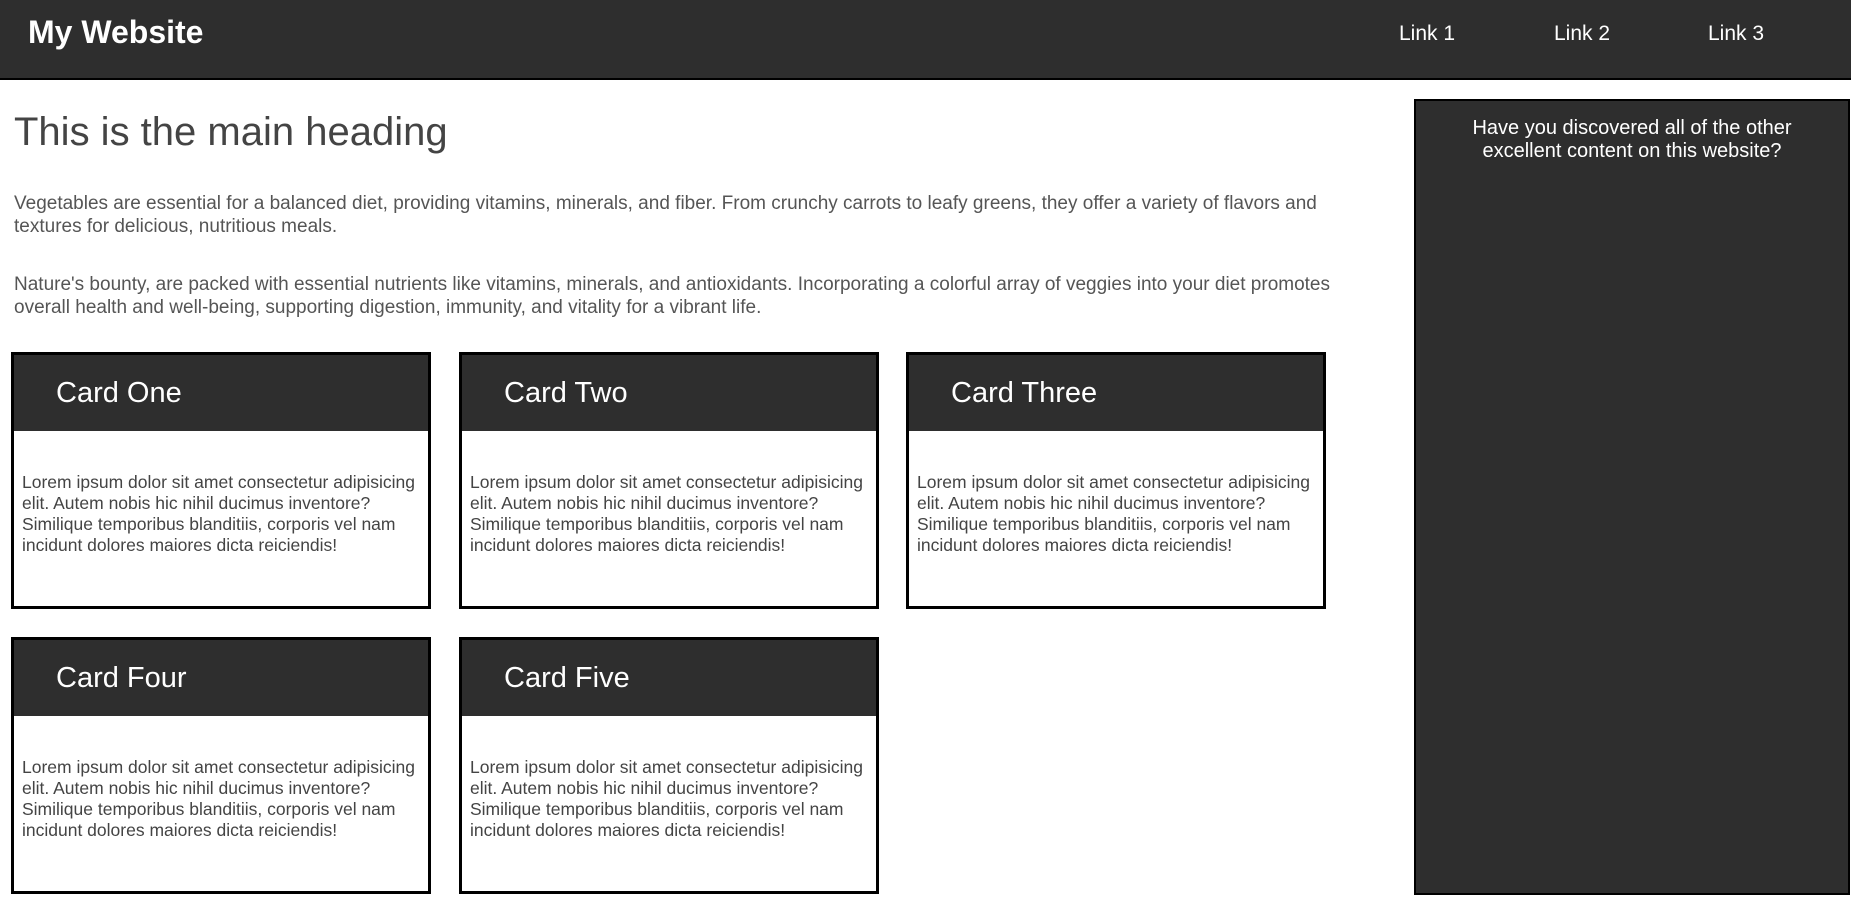 This screenshot has height=912, width=1856. What do you see at coordinates (221, 393) in the screenshot?
I see `card-header: Card One` at bounding box center [221, 393].